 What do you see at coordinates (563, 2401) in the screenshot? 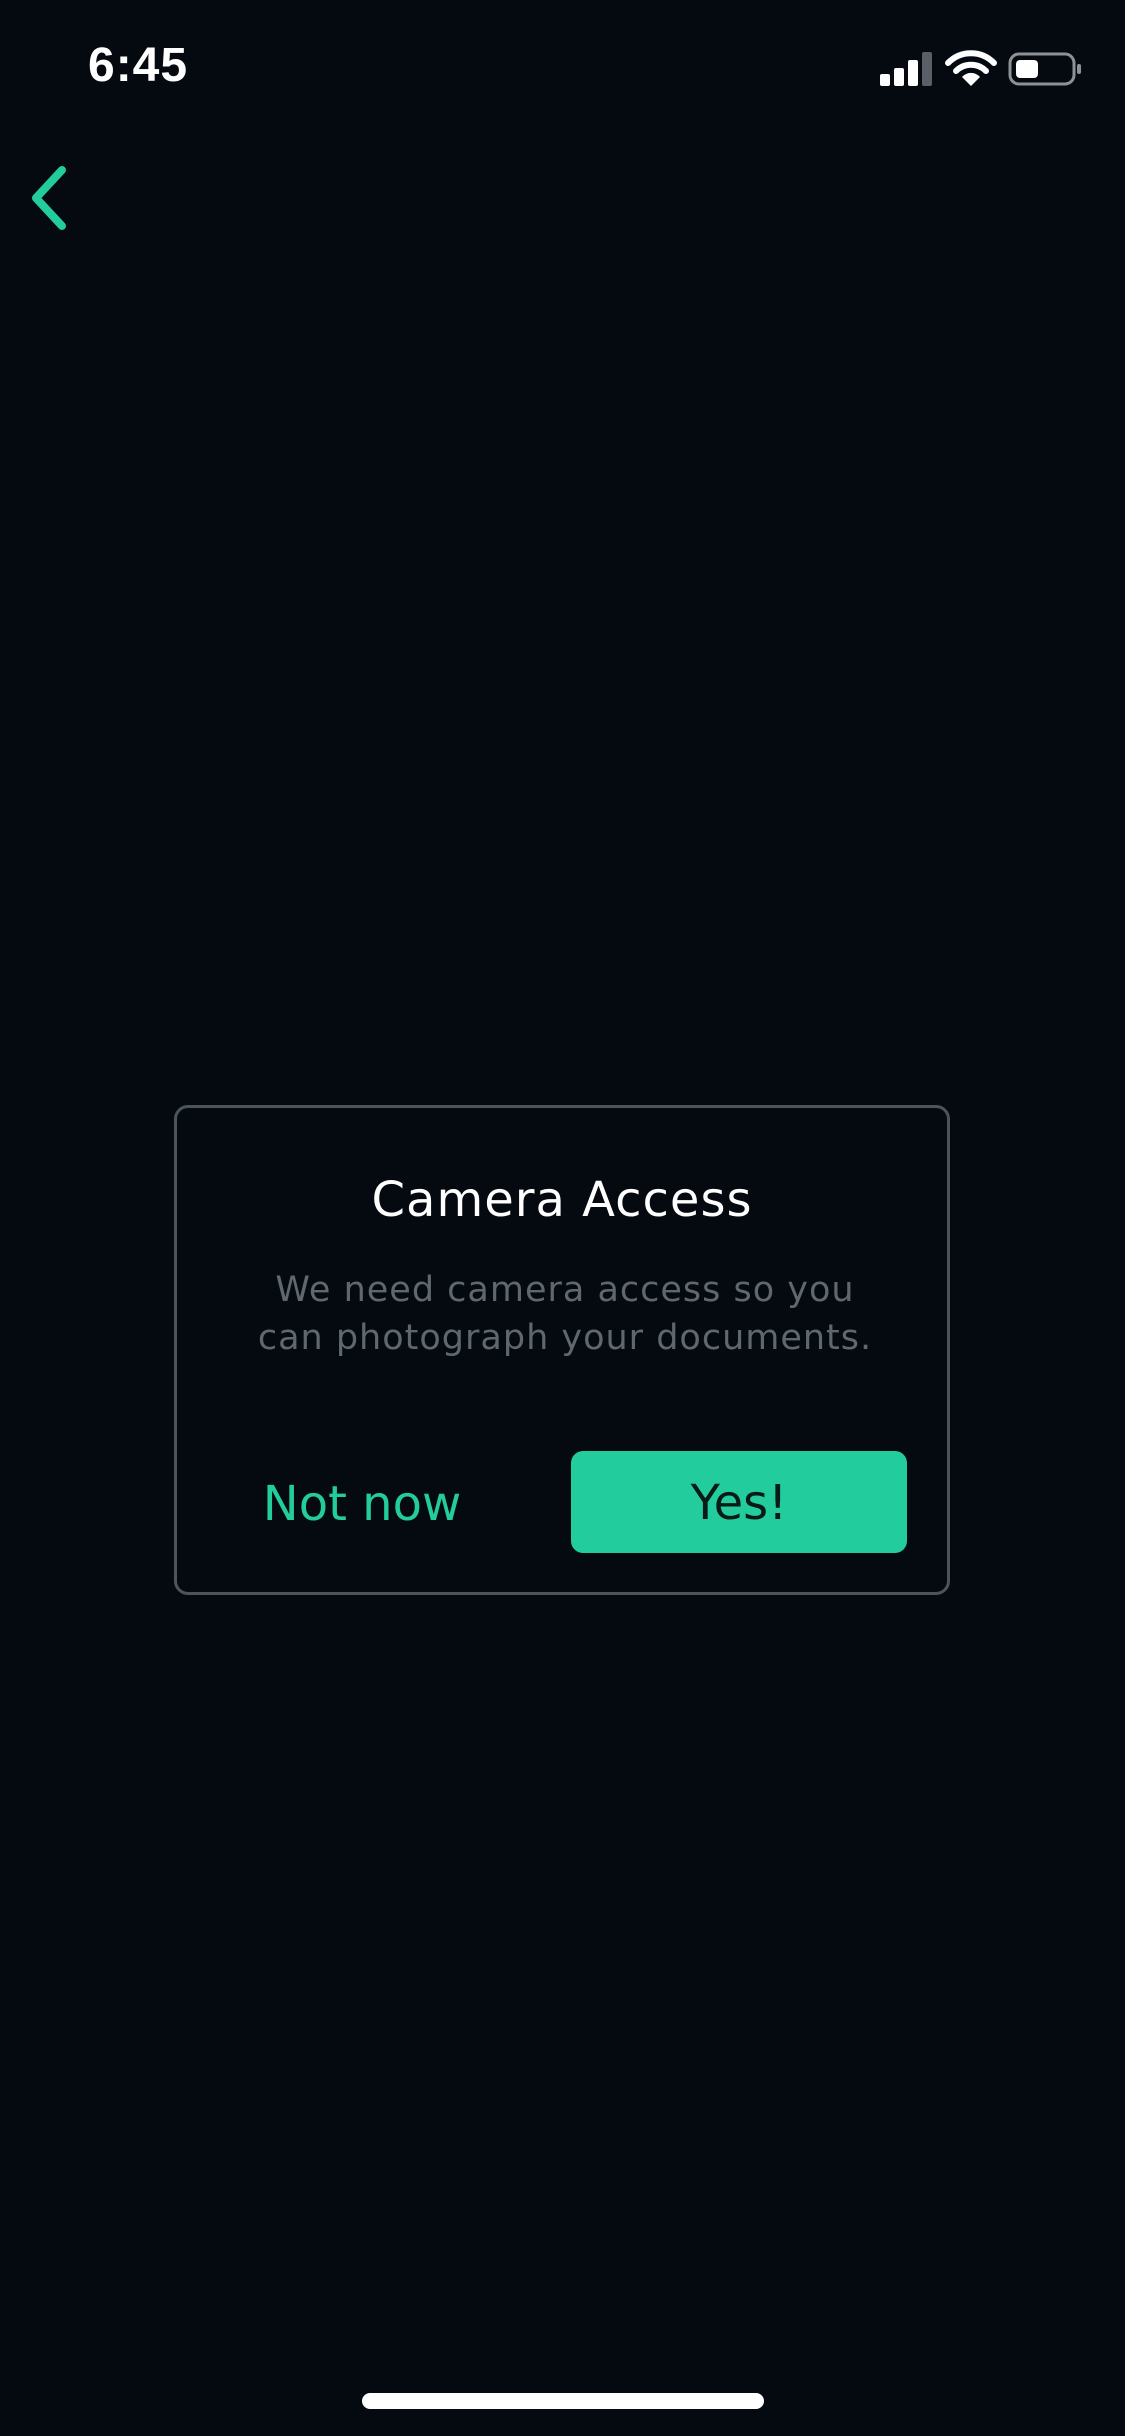
I see `home-indicator` at bounding box center [563, 2401].